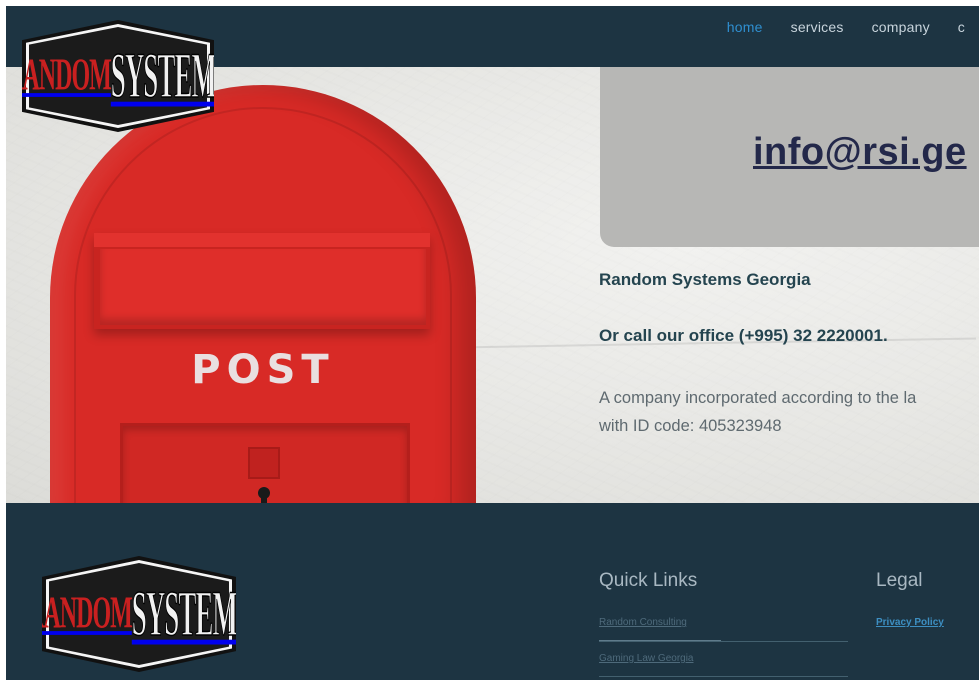 This screenshot has height=680, width=979. I want to click on nav-services: services, so click(817, 27).